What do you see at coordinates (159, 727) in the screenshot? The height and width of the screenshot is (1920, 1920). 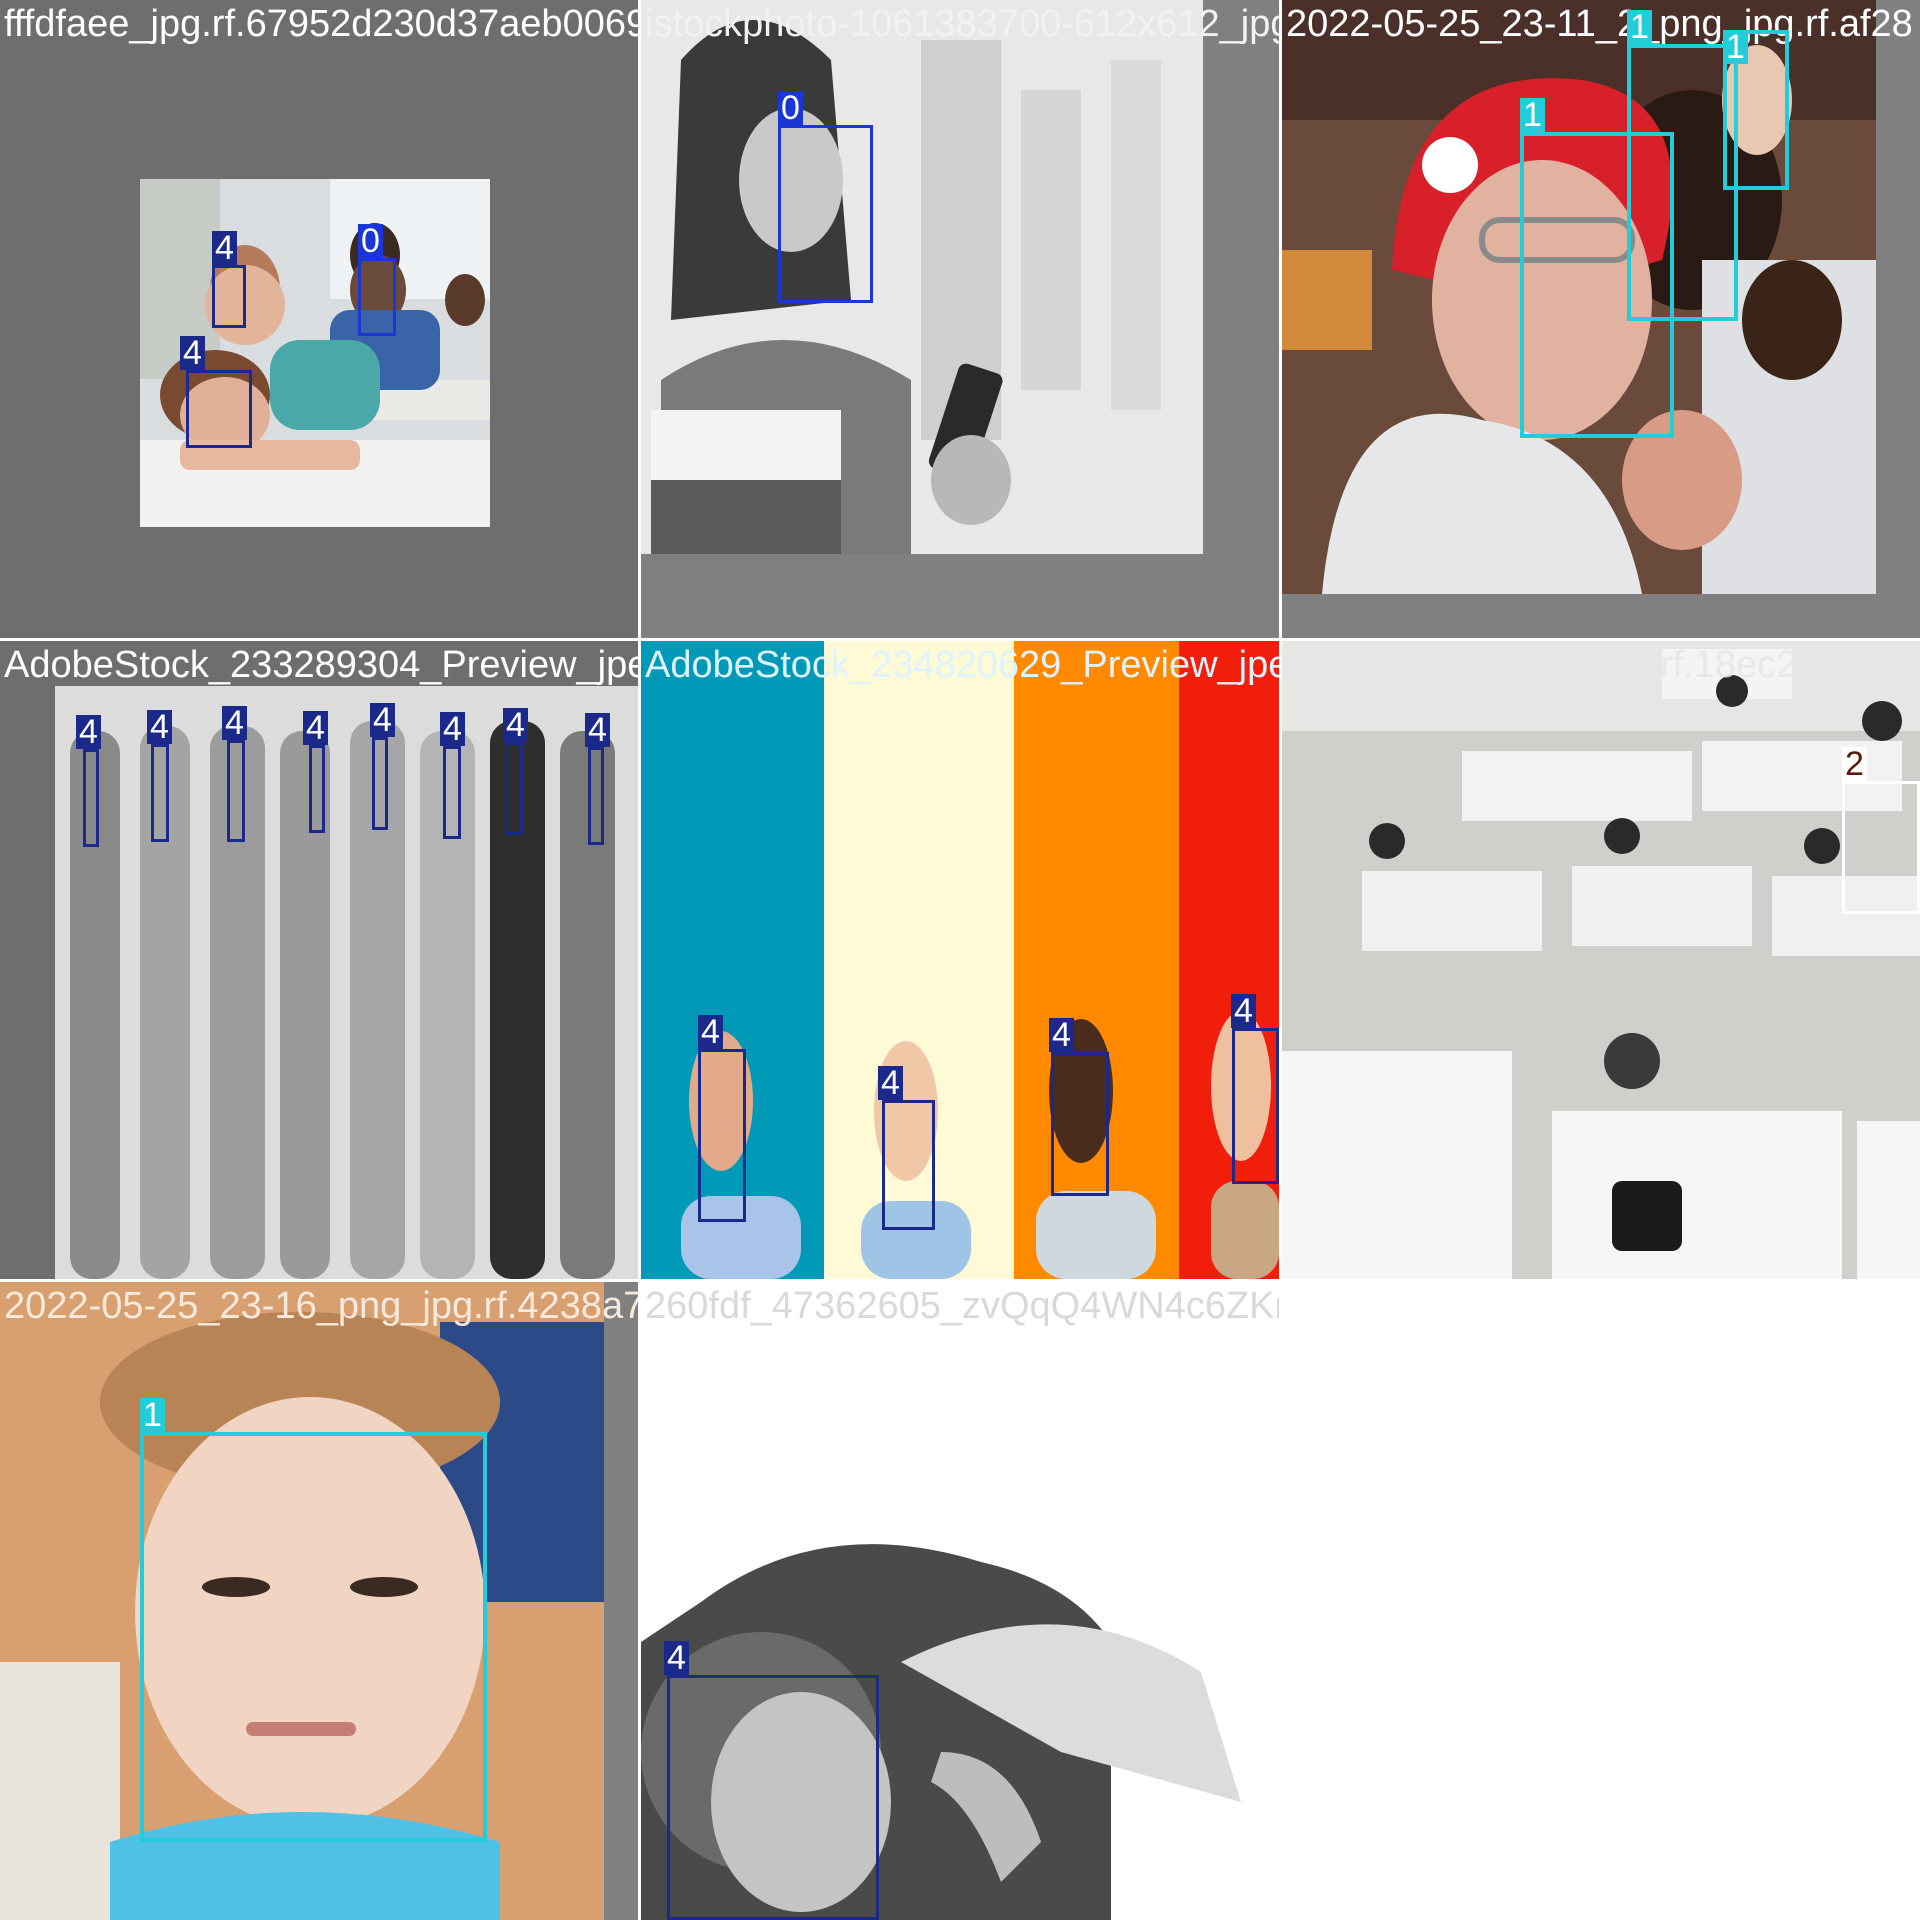 I see `tile-4-box-2-tag: 4` at bounding box center [159, 727].